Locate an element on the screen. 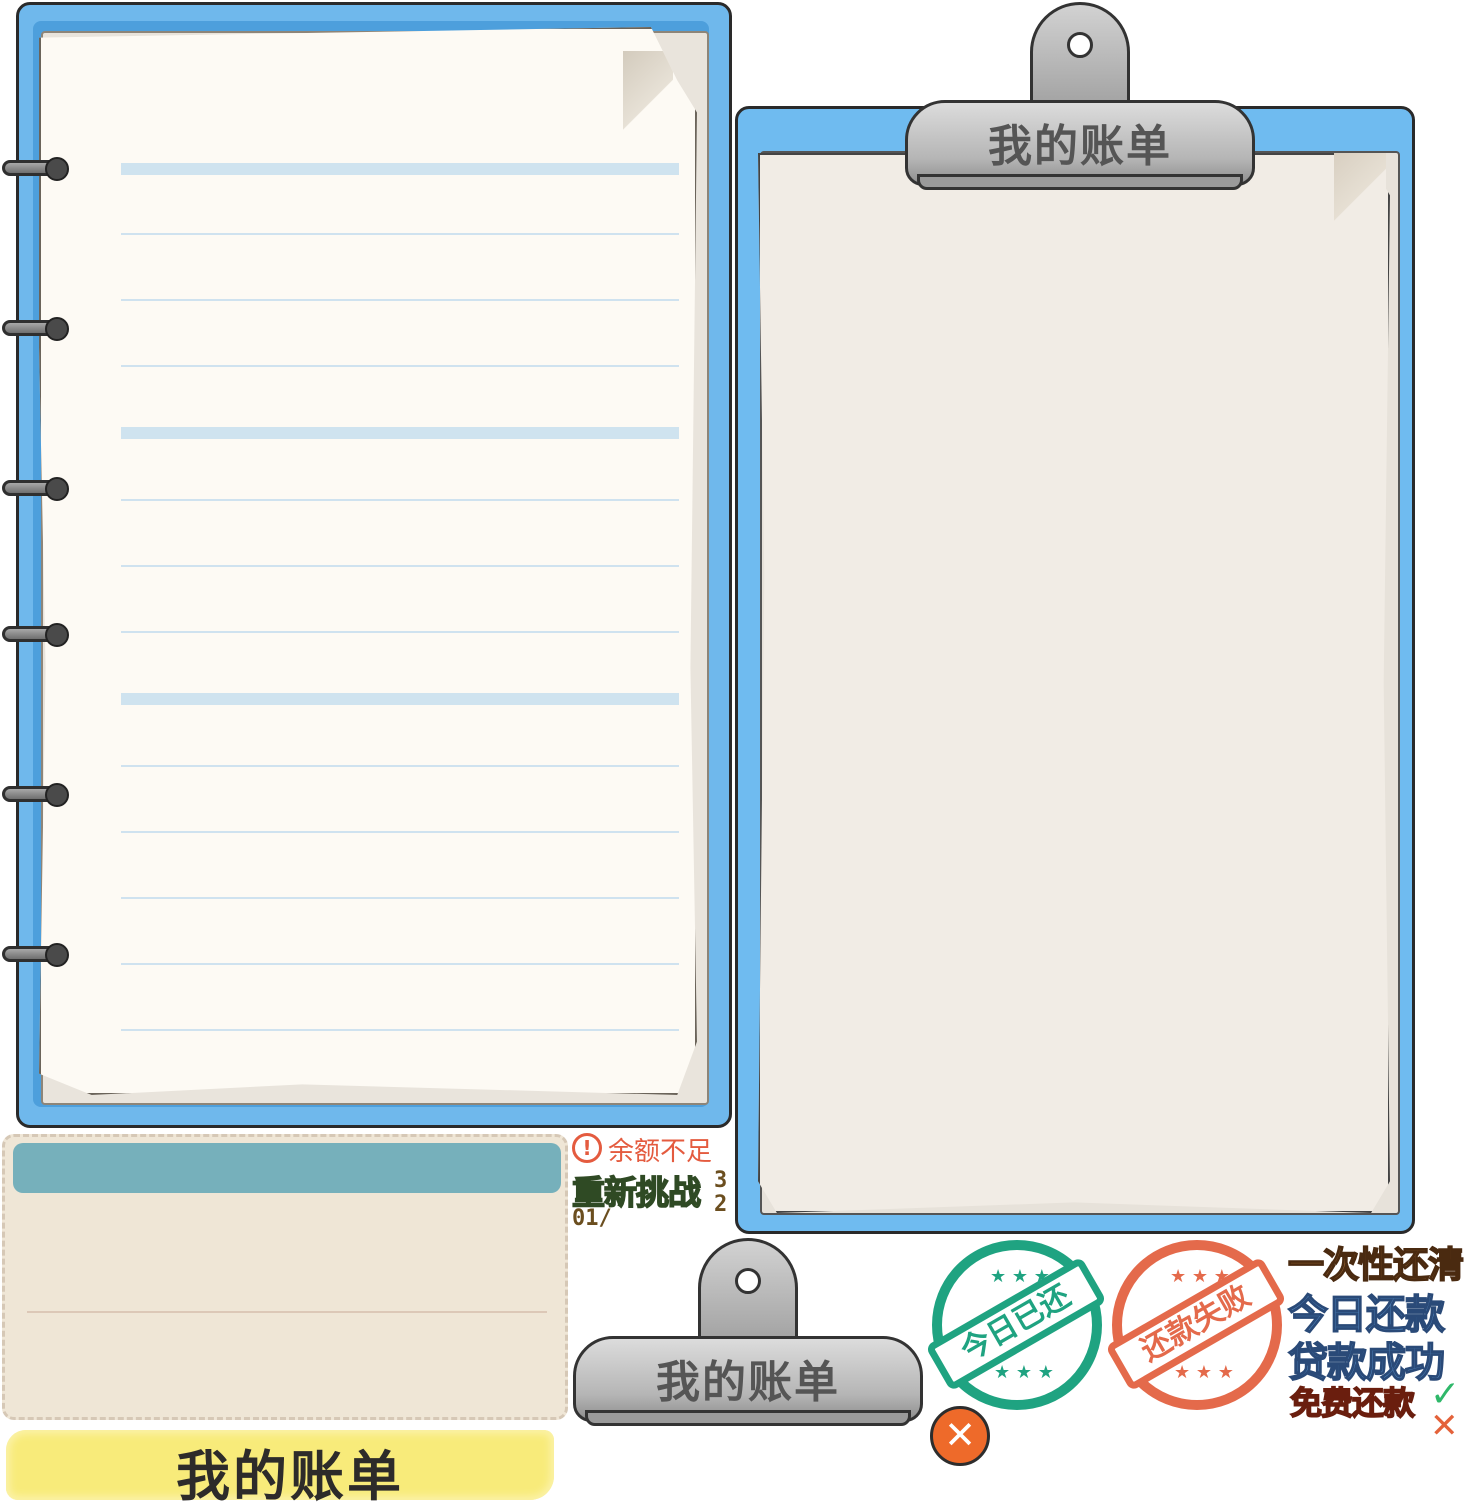 This screenshot has height=1512, width=1468. bill-card is located at coordinates (285, 1277).